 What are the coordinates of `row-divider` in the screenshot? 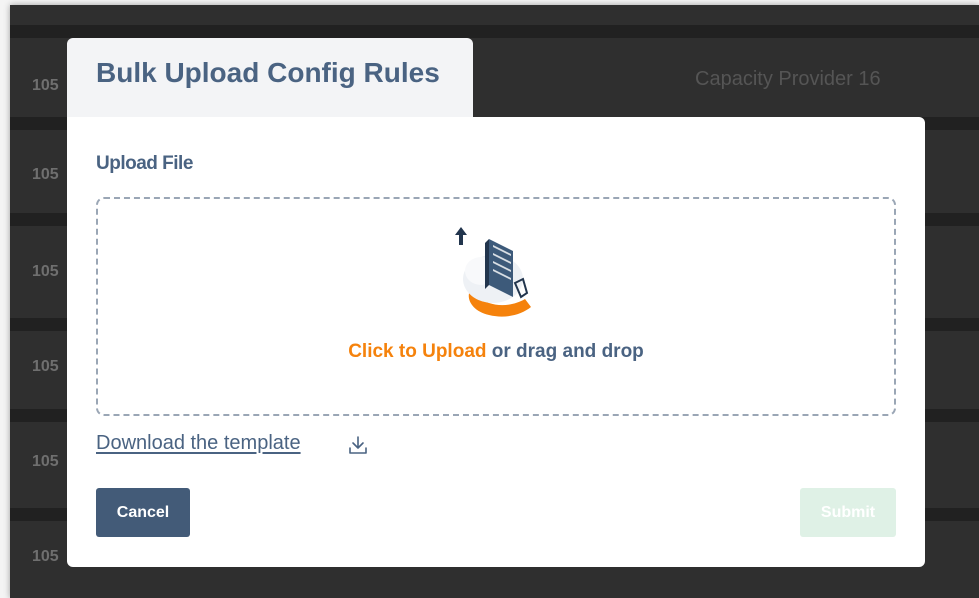 It's located at (494, 31).